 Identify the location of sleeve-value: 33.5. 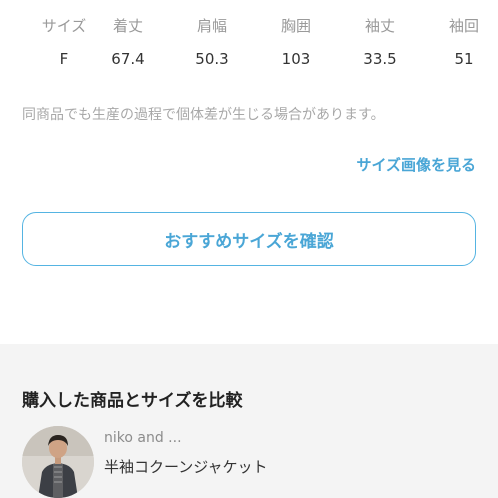
(380, 59).